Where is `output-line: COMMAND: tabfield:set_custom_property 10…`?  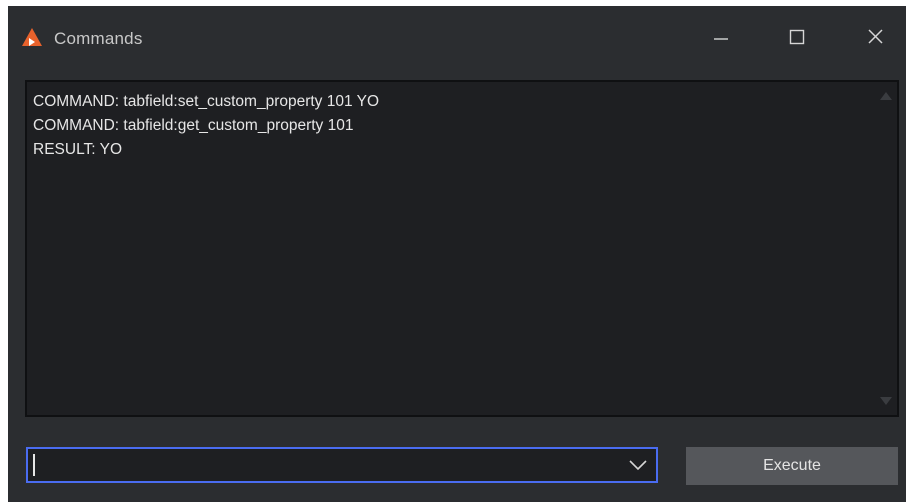 output-line: COMMAND: tabfield:set_custom_property 10… is located at coordinates (206, 101).